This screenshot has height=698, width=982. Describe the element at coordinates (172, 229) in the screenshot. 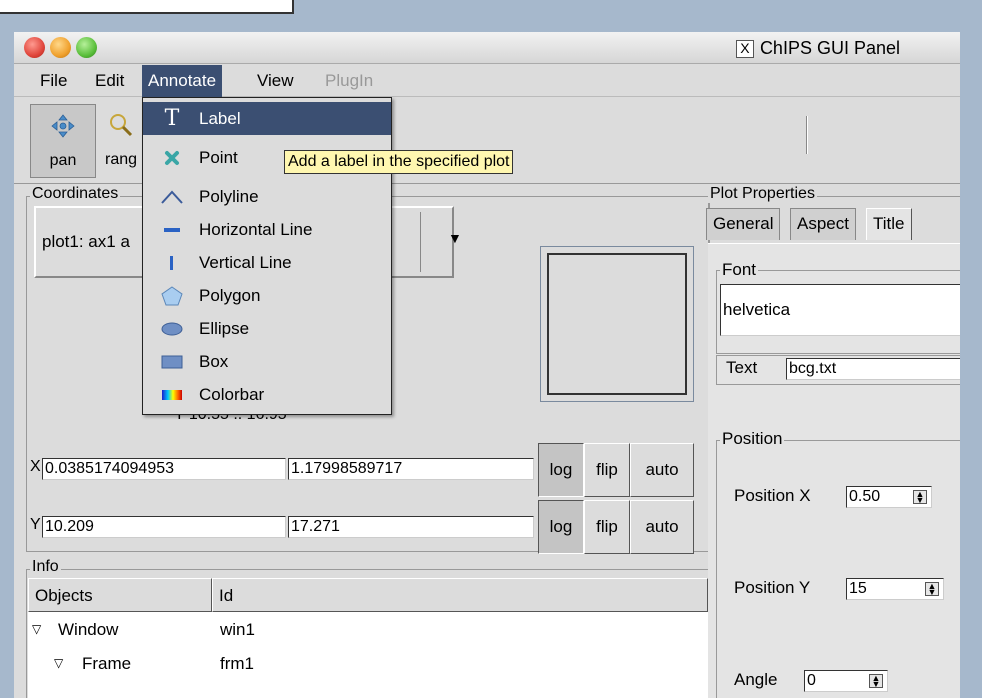

I see `horizontal-line-icon` at that location.